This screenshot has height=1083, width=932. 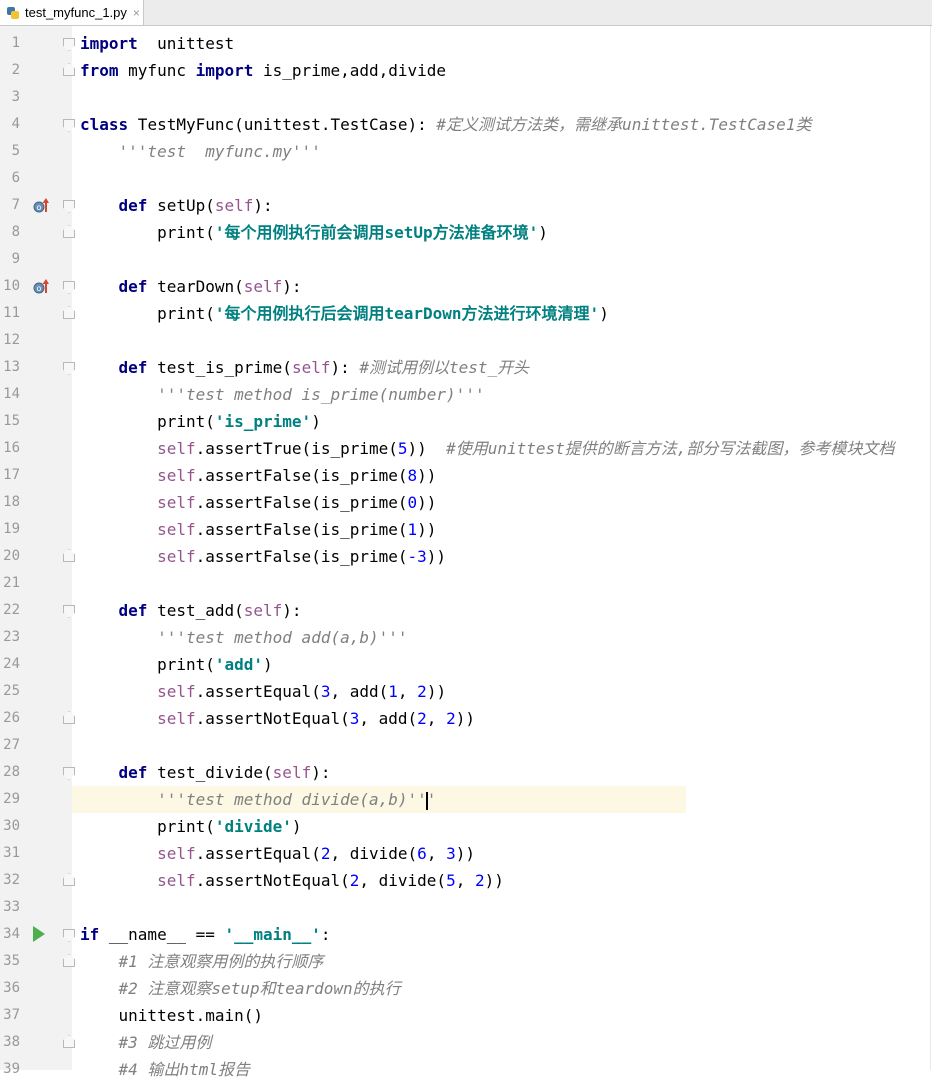 What do you see at coordinates (10, 313) in the screenshot?
I see `line-number: 11` at bounding box center [10, 313].